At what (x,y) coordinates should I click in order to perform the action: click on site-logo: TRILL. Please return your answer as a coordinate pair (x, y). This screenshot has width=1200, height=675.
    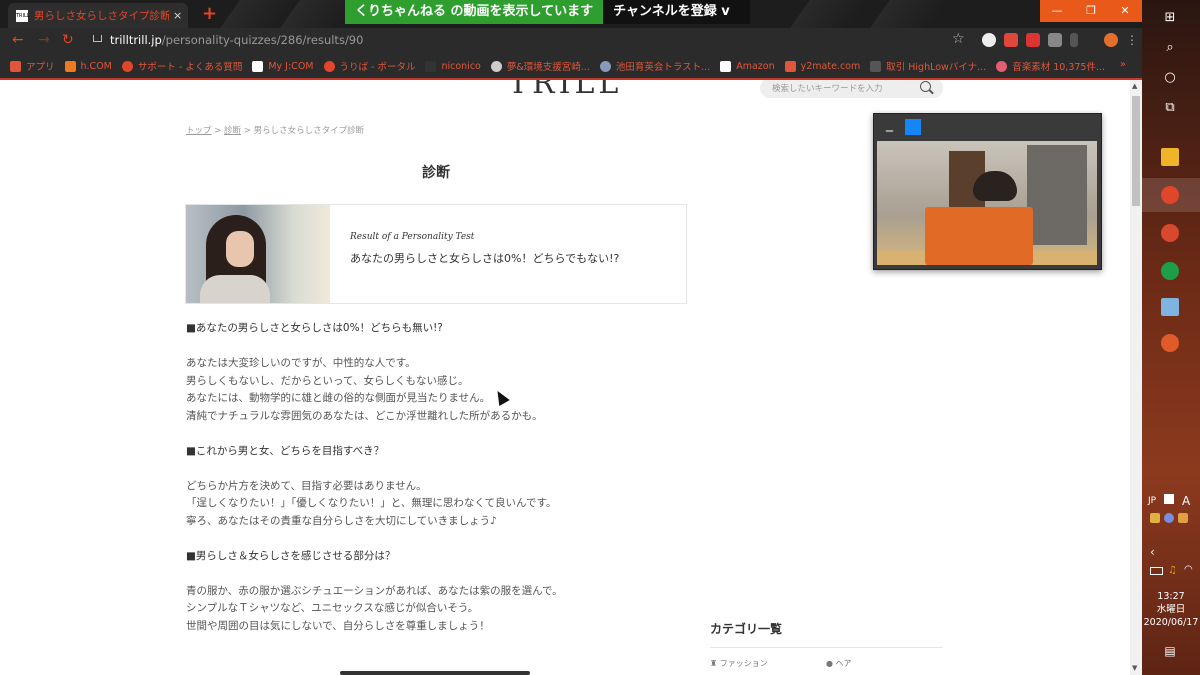
    Looking at the image, I should click on (565, 90).